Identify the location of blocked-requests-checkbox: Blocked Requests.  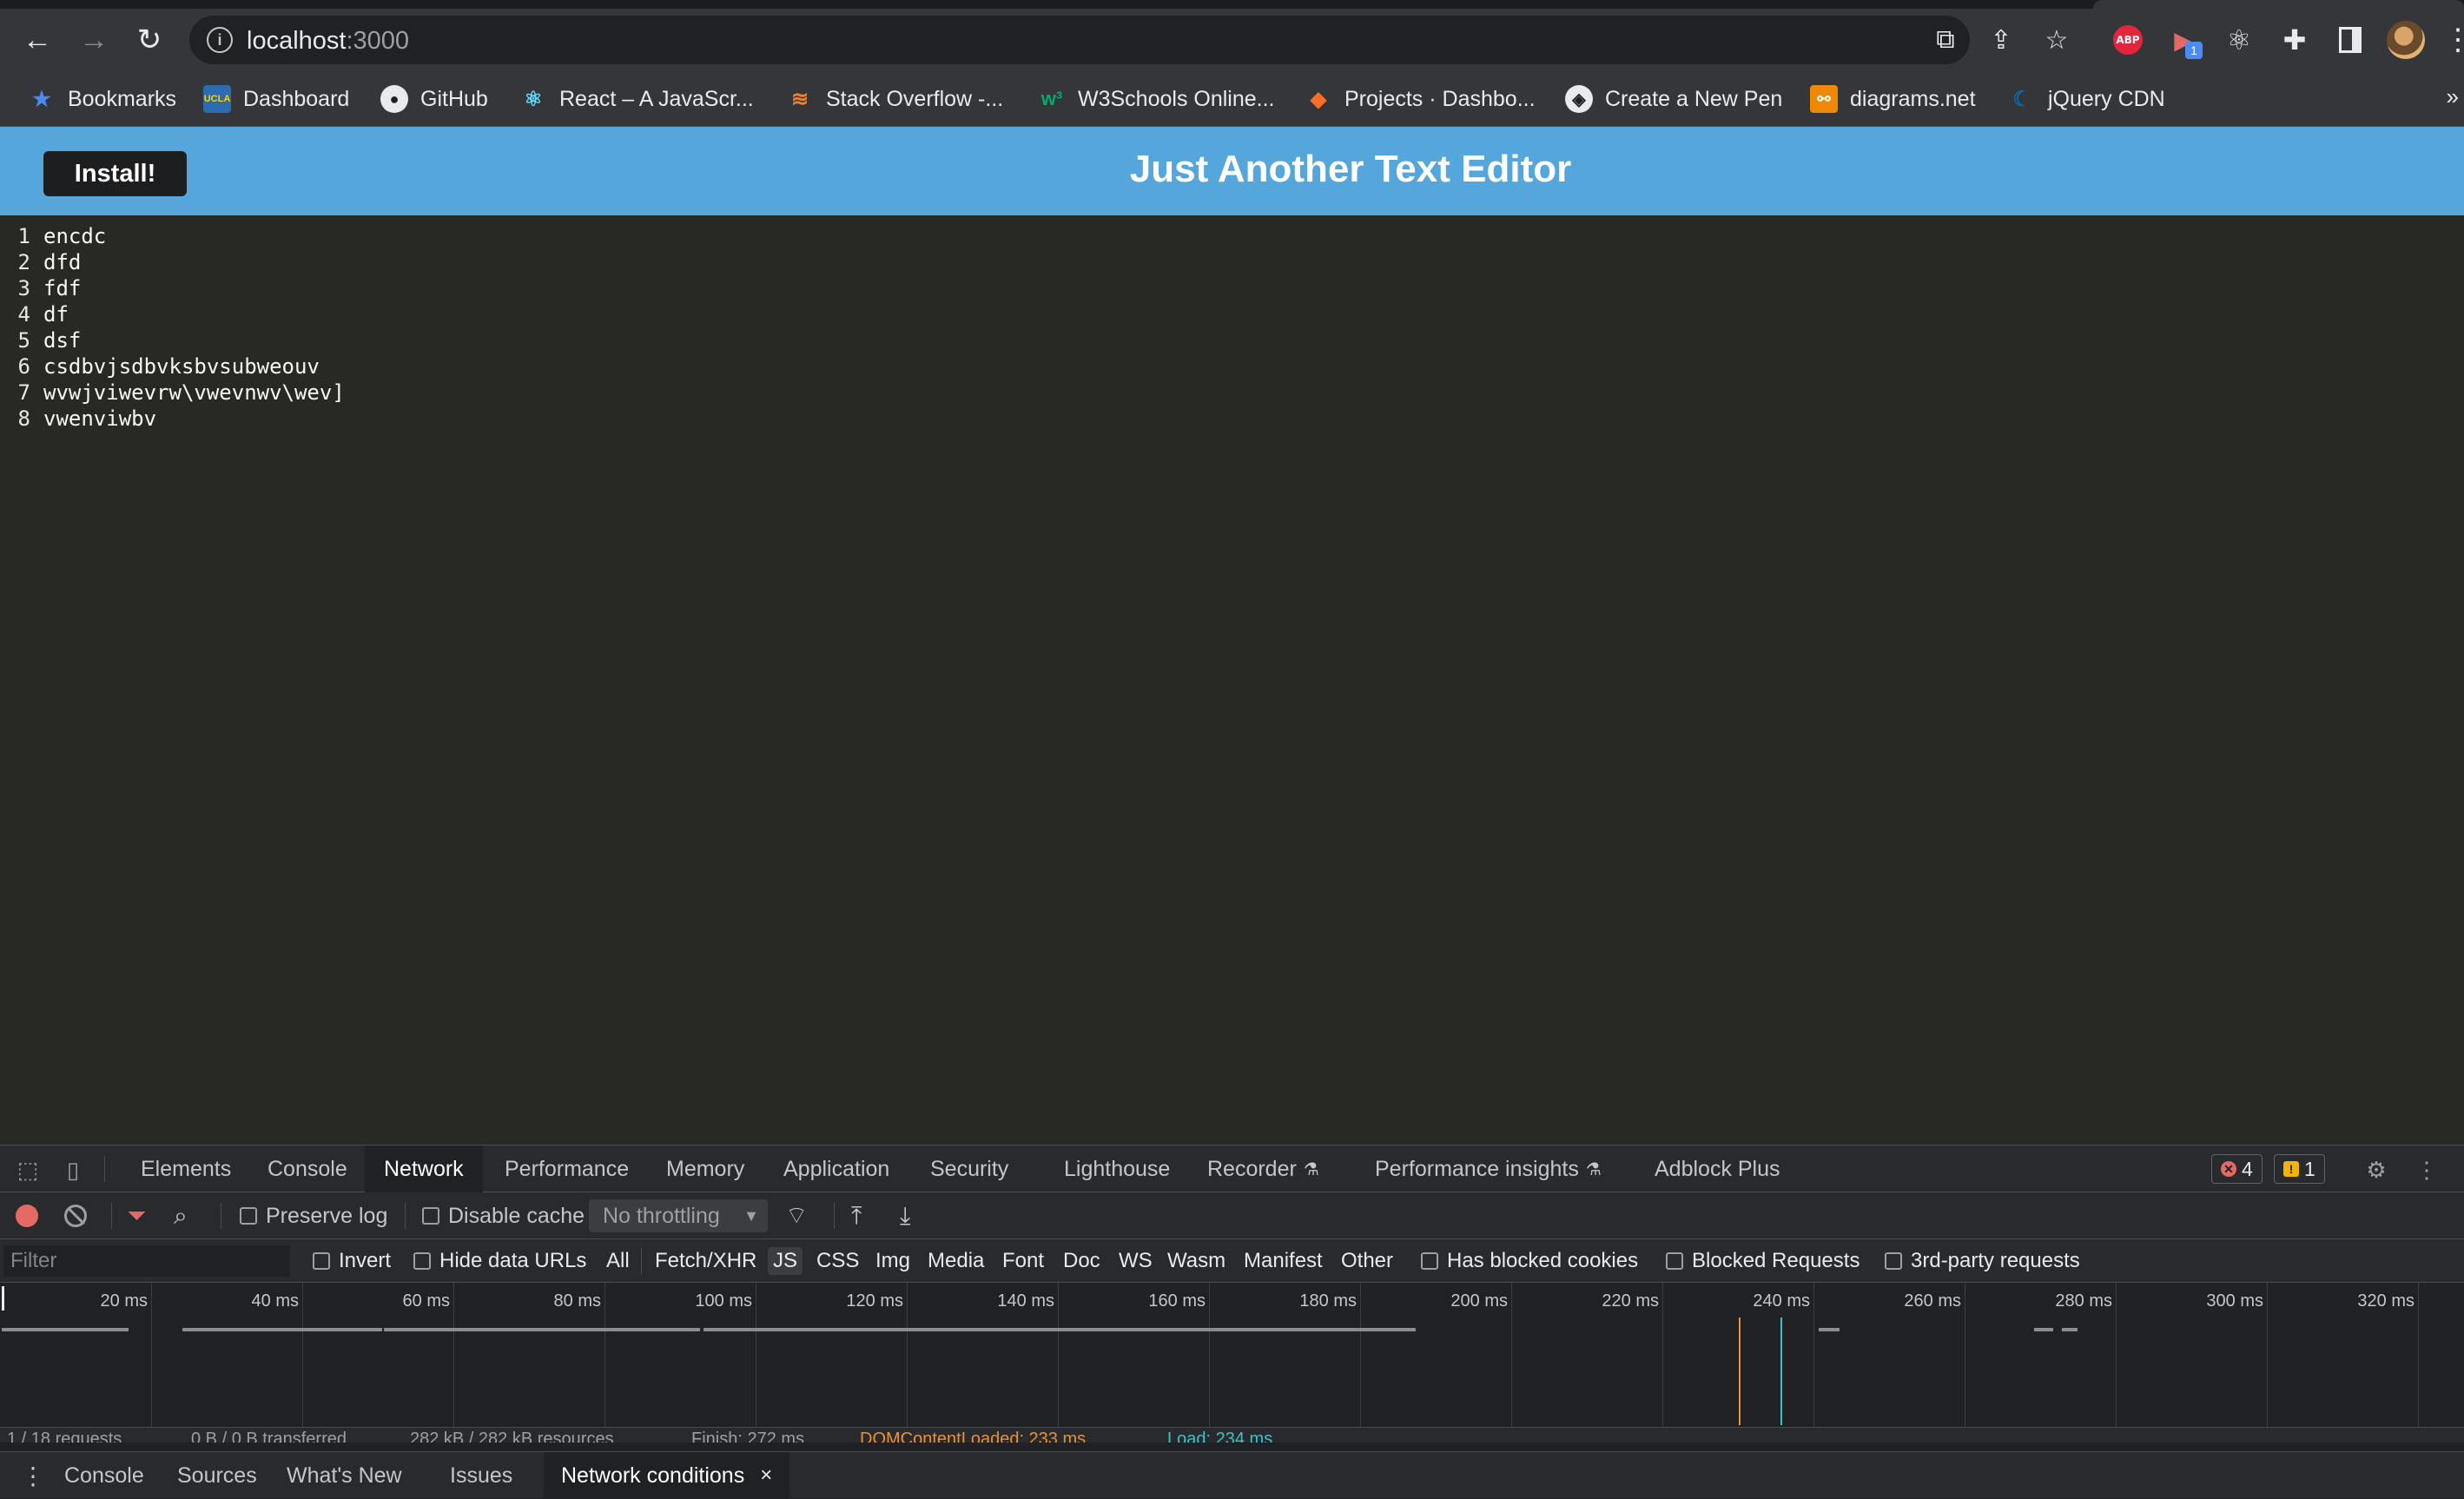
(1763, 1261).